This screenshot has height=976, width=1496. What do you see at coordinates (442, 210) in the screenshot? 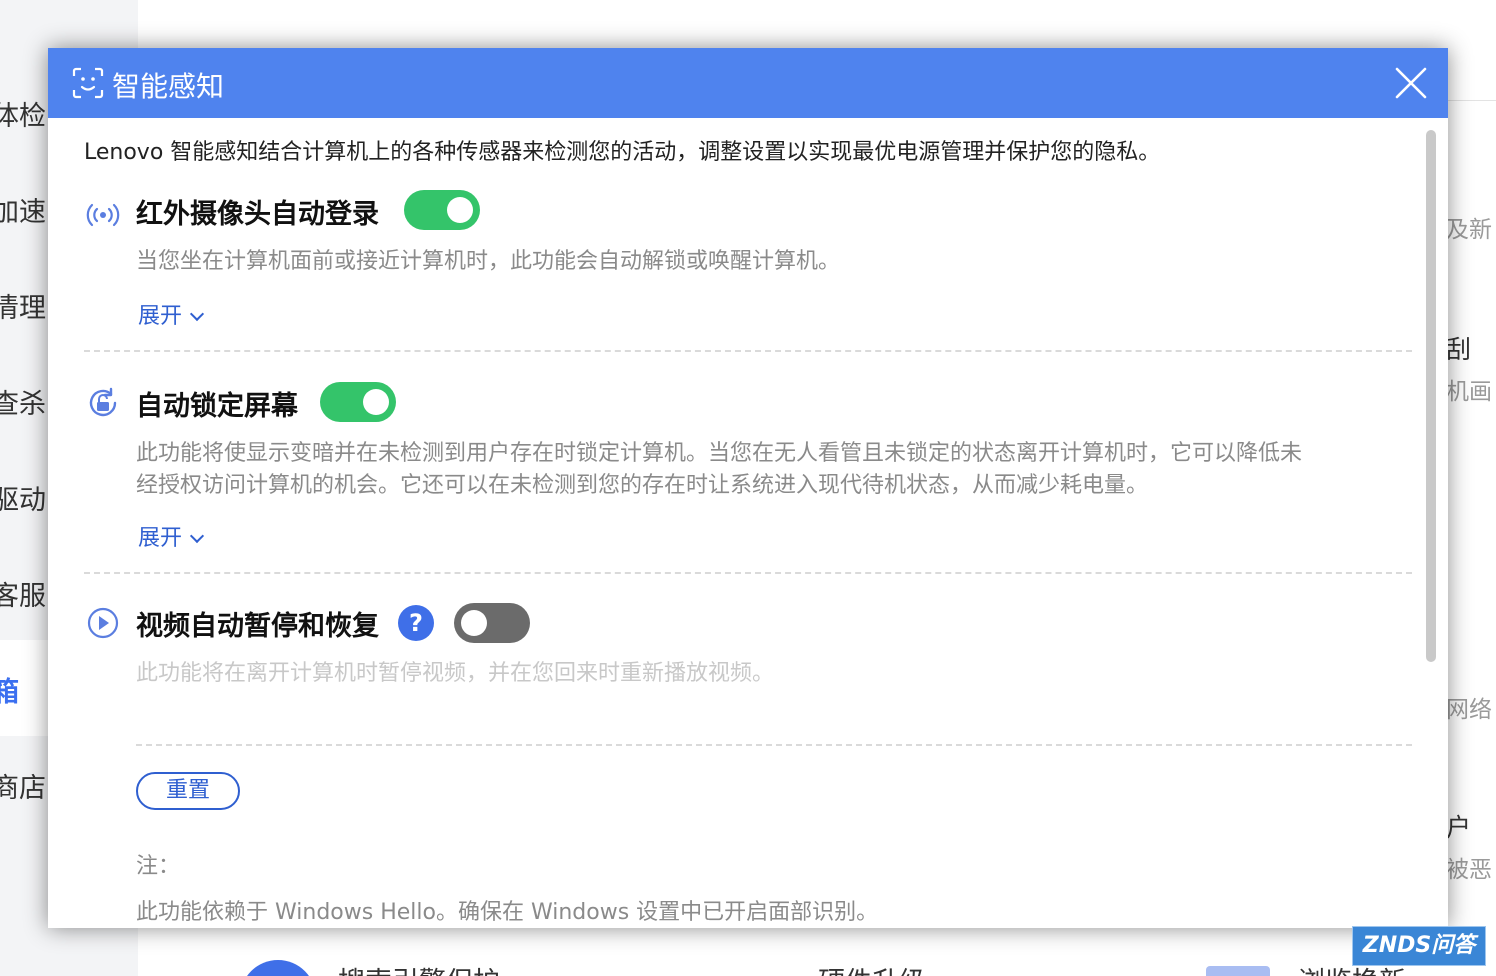
I see `ir-login-toggle` at bounding box center [442, 210].